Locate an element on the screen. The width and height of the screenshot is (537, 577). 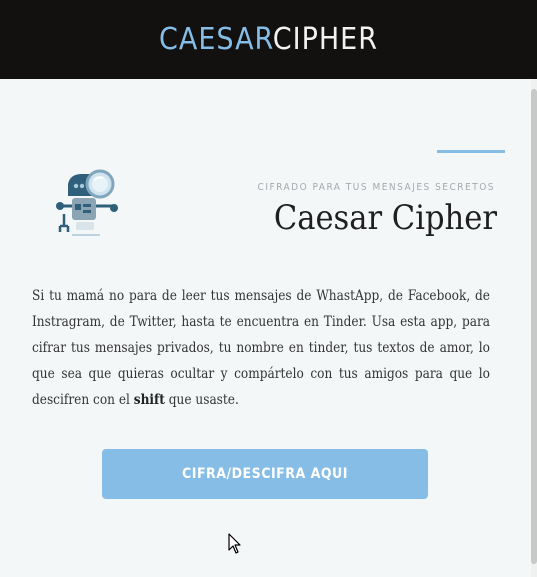
intro-bold-shift: shift is located at coordinates (149, 400).